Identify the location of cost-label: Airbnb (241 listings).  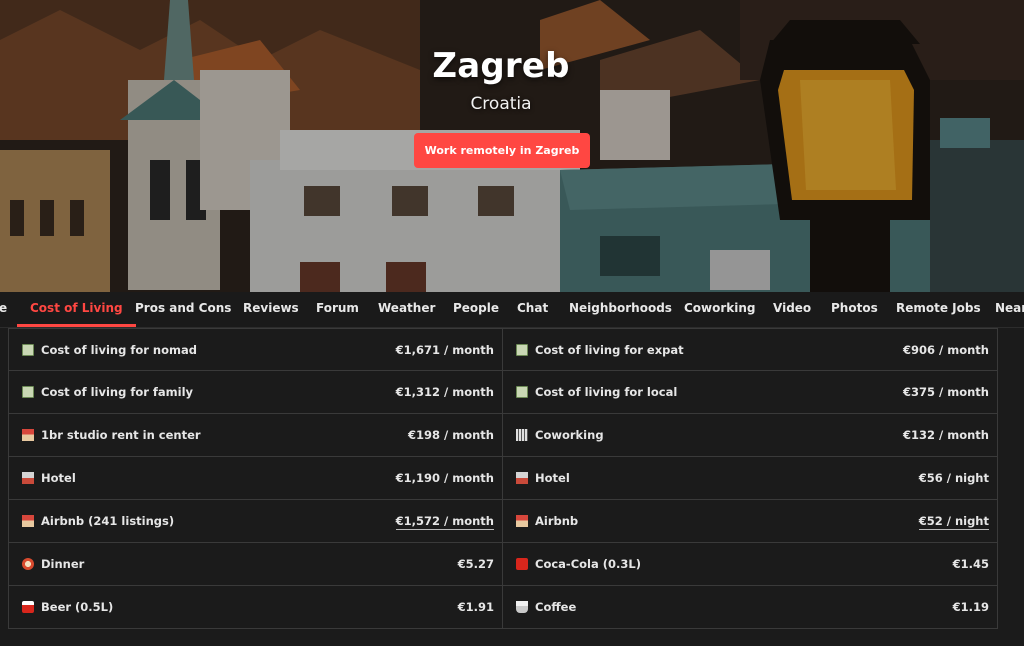
(108, 521).